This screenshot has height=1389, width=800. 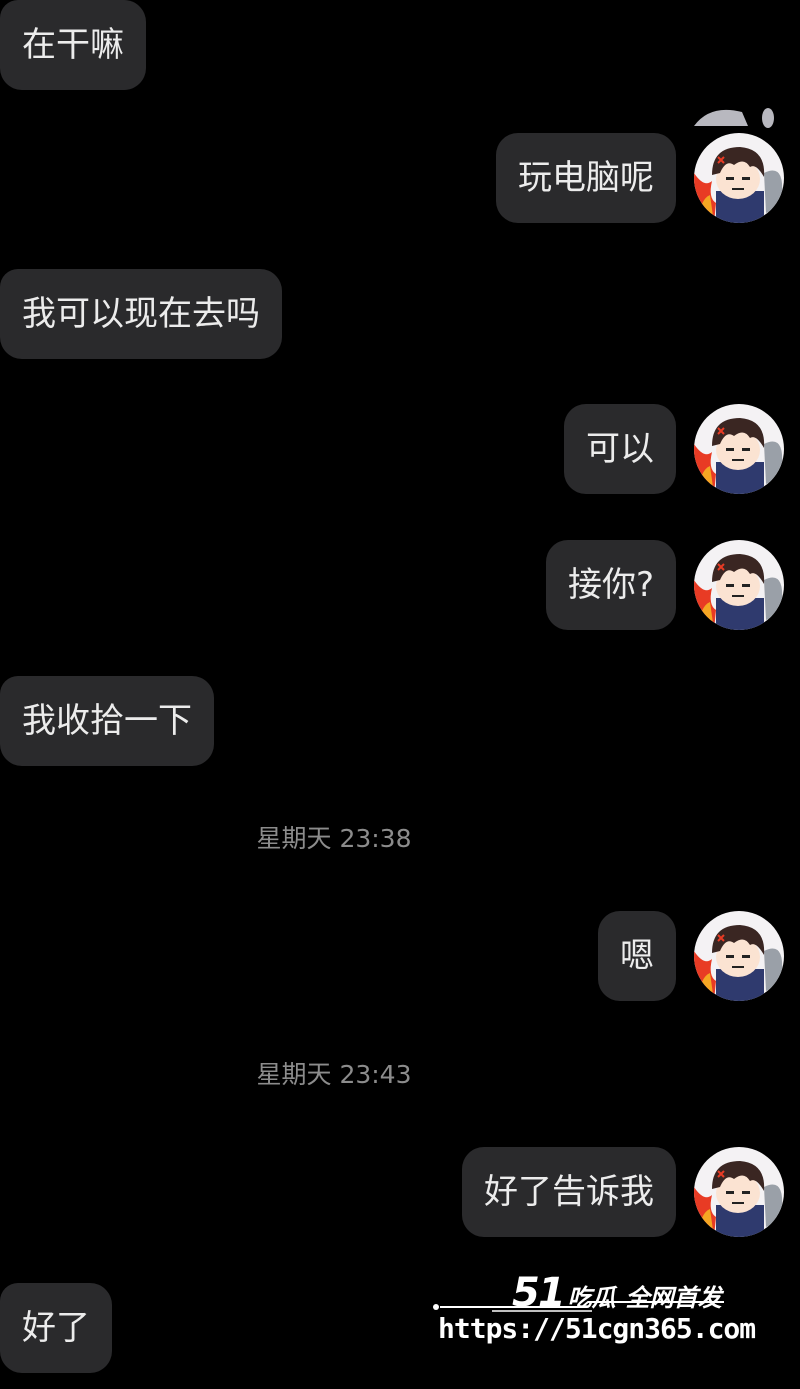 I want to click on message-bubble-right: 接你?, so click(x=610, y=585).